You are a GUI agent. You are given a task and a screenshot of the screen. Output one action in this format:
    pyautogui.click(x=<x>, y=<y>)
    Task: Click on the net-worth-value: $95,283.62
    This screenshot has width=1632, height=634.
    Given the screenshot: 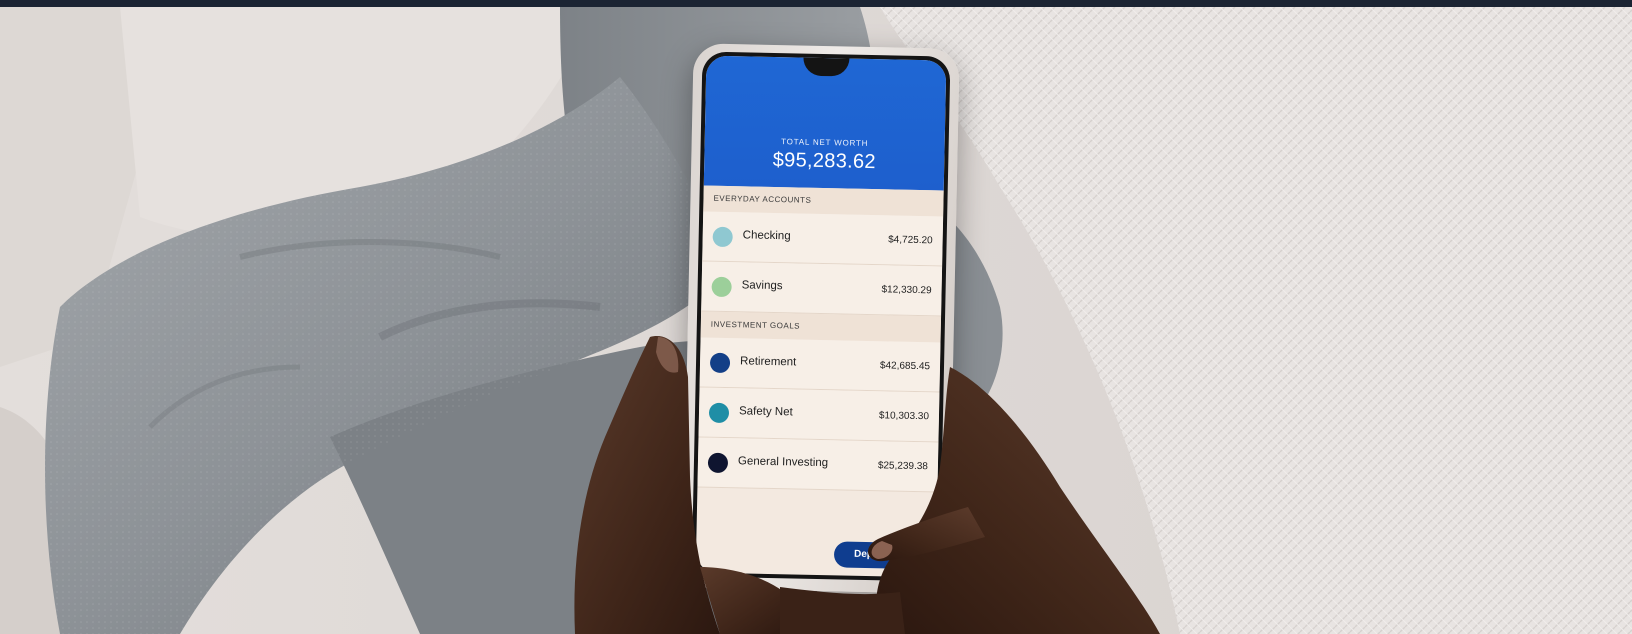 What is the action you would take?
    pyautogui.click(x=824, y=161)
    